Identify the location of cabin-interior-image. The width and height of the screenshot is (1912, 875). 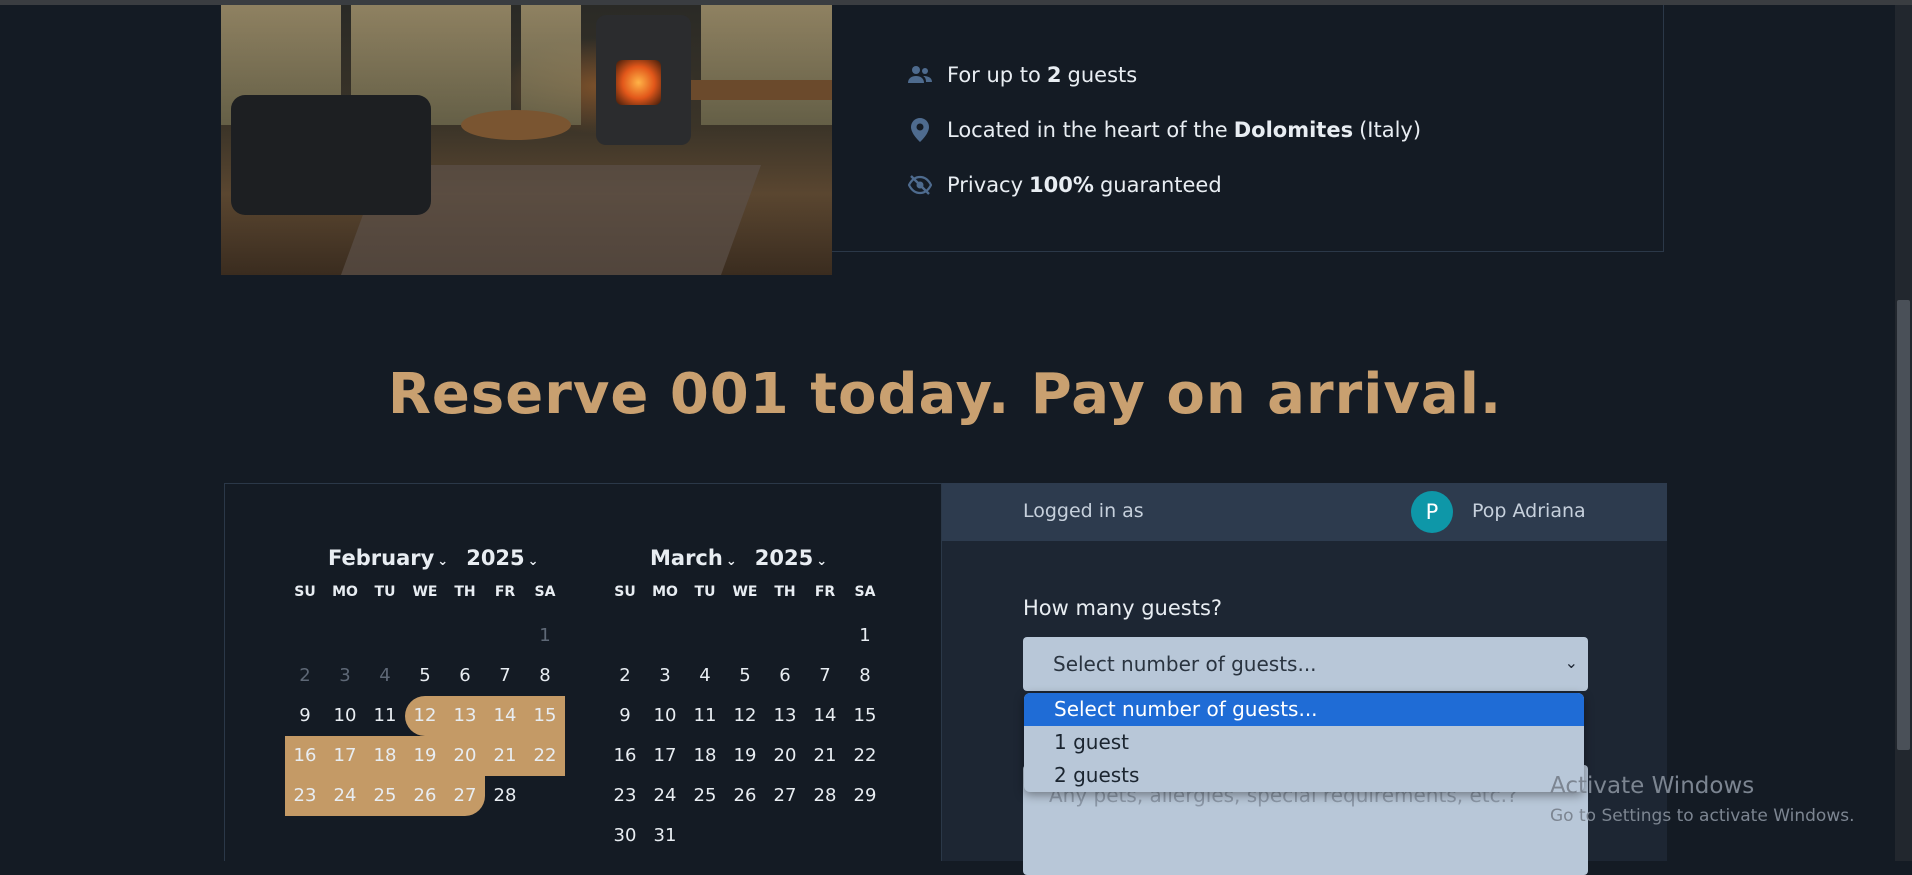
(526, 140).